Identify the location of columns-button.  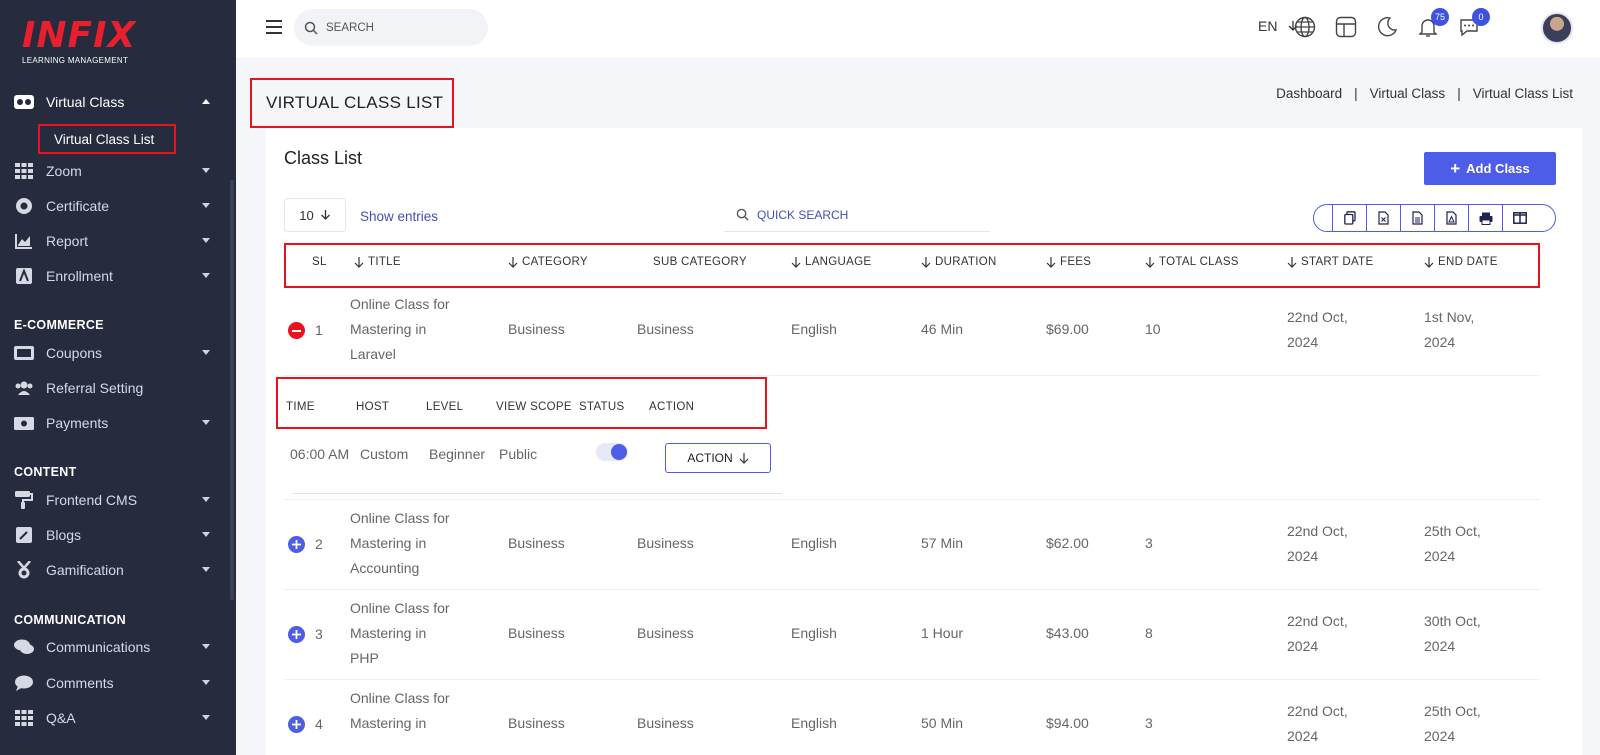
(1519, 218).